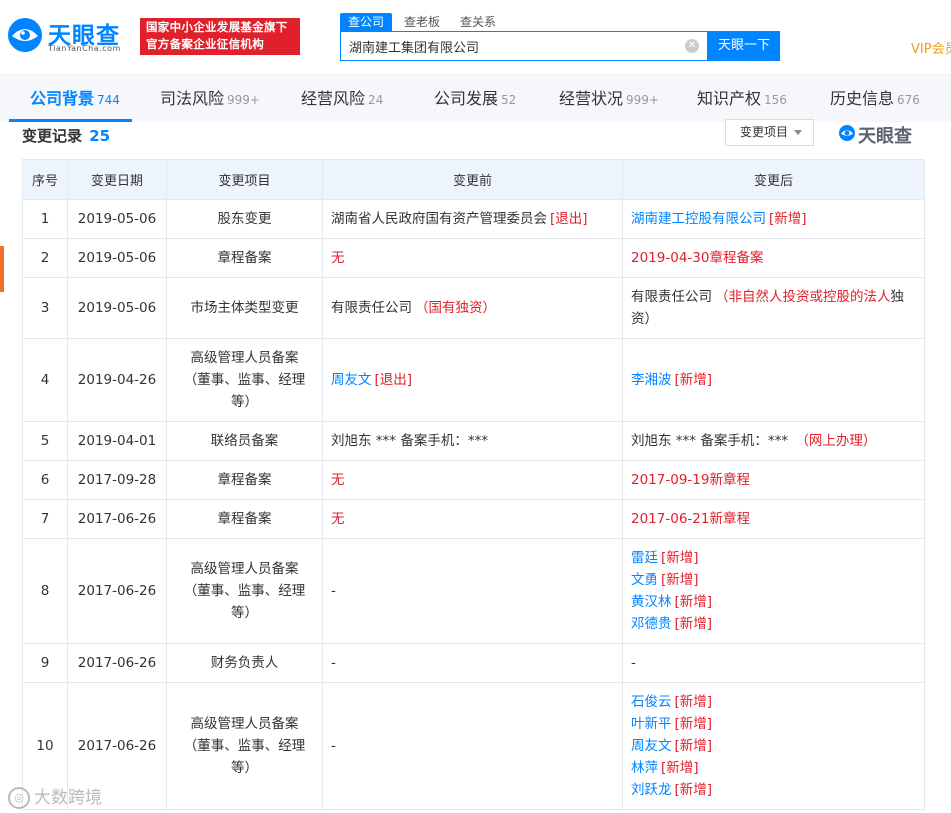 Image resolution: width=951 pixels, height=813 pixels. I want to click on change-tag: （国有独资）, so click(455, 308).